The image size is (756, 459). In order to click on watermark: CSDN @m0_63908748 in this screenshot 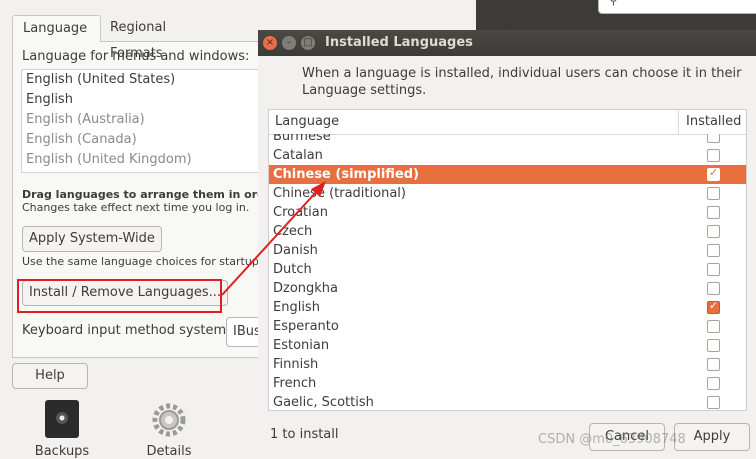, I will do `click(612, 439)`.